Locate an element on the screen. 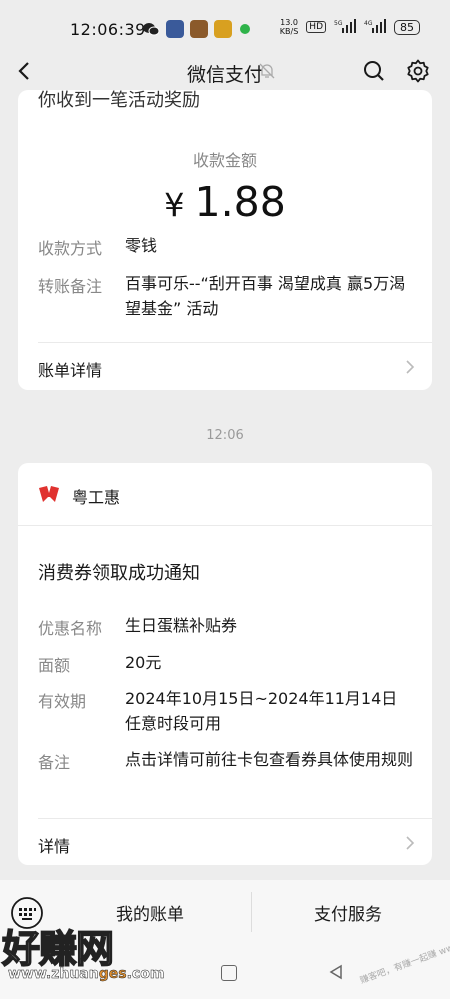  notification-icons is located at coordinates (197, 31).